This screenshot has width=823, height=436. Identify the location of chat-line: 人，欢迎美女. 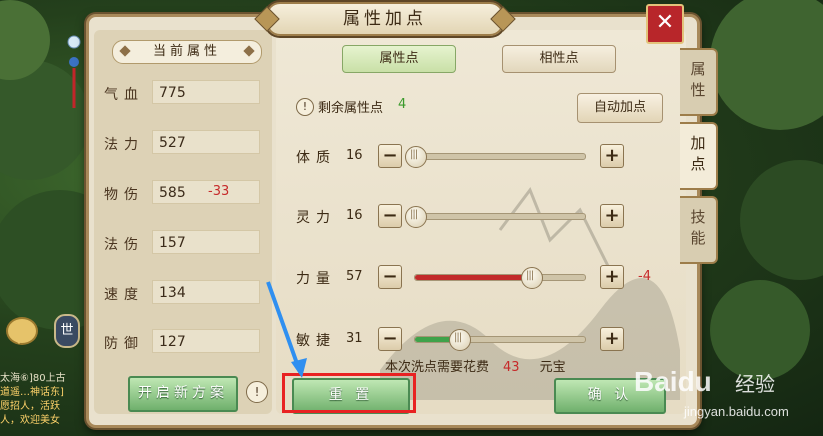
(30, 420).